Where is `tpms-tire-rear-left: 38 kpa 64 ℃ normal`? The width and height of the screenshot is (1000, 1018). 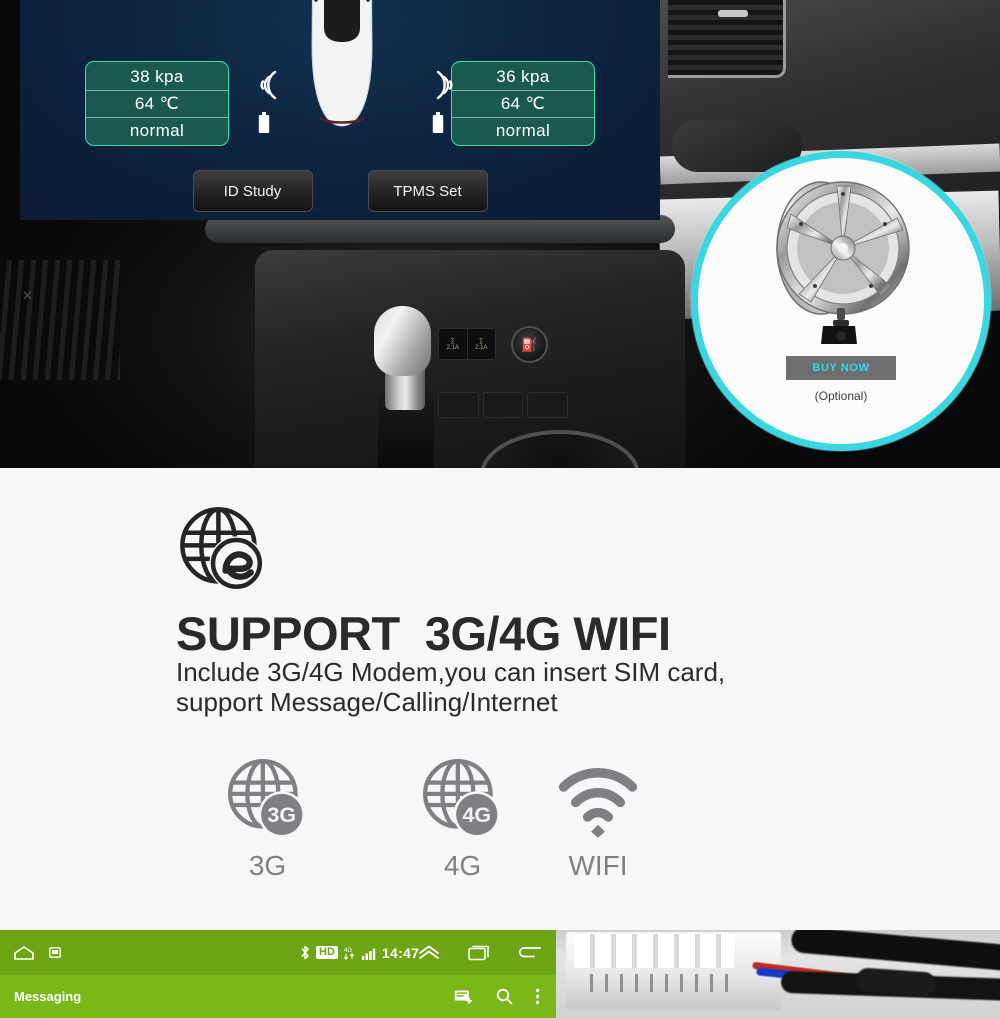 tpms-tire-rear-left: 38 kpa 64 ℃ normal is located at coordinates (157, 103).